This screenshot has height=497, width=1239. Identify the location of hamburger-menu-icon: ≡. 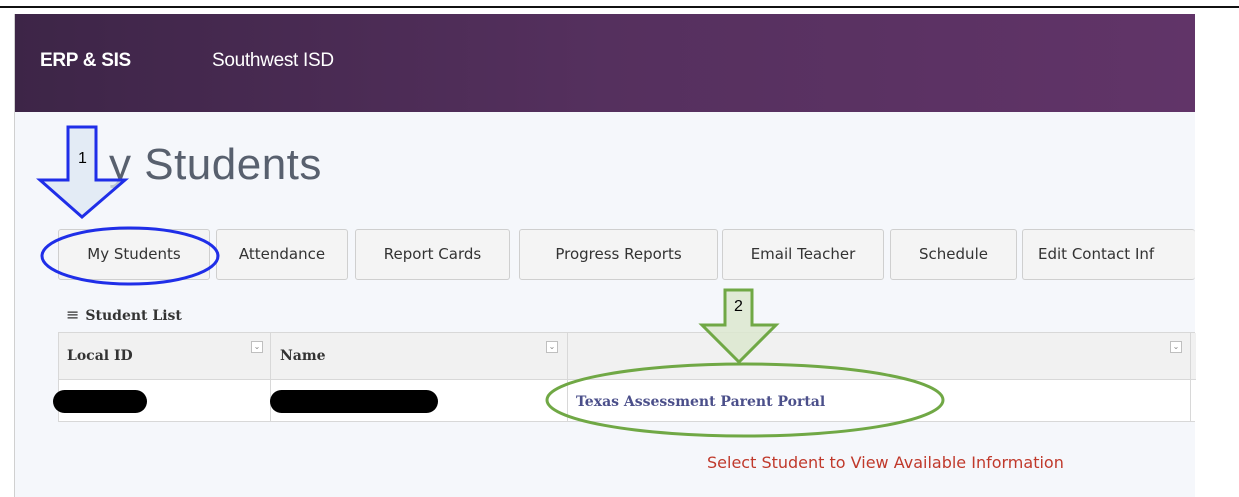
(72, 314).